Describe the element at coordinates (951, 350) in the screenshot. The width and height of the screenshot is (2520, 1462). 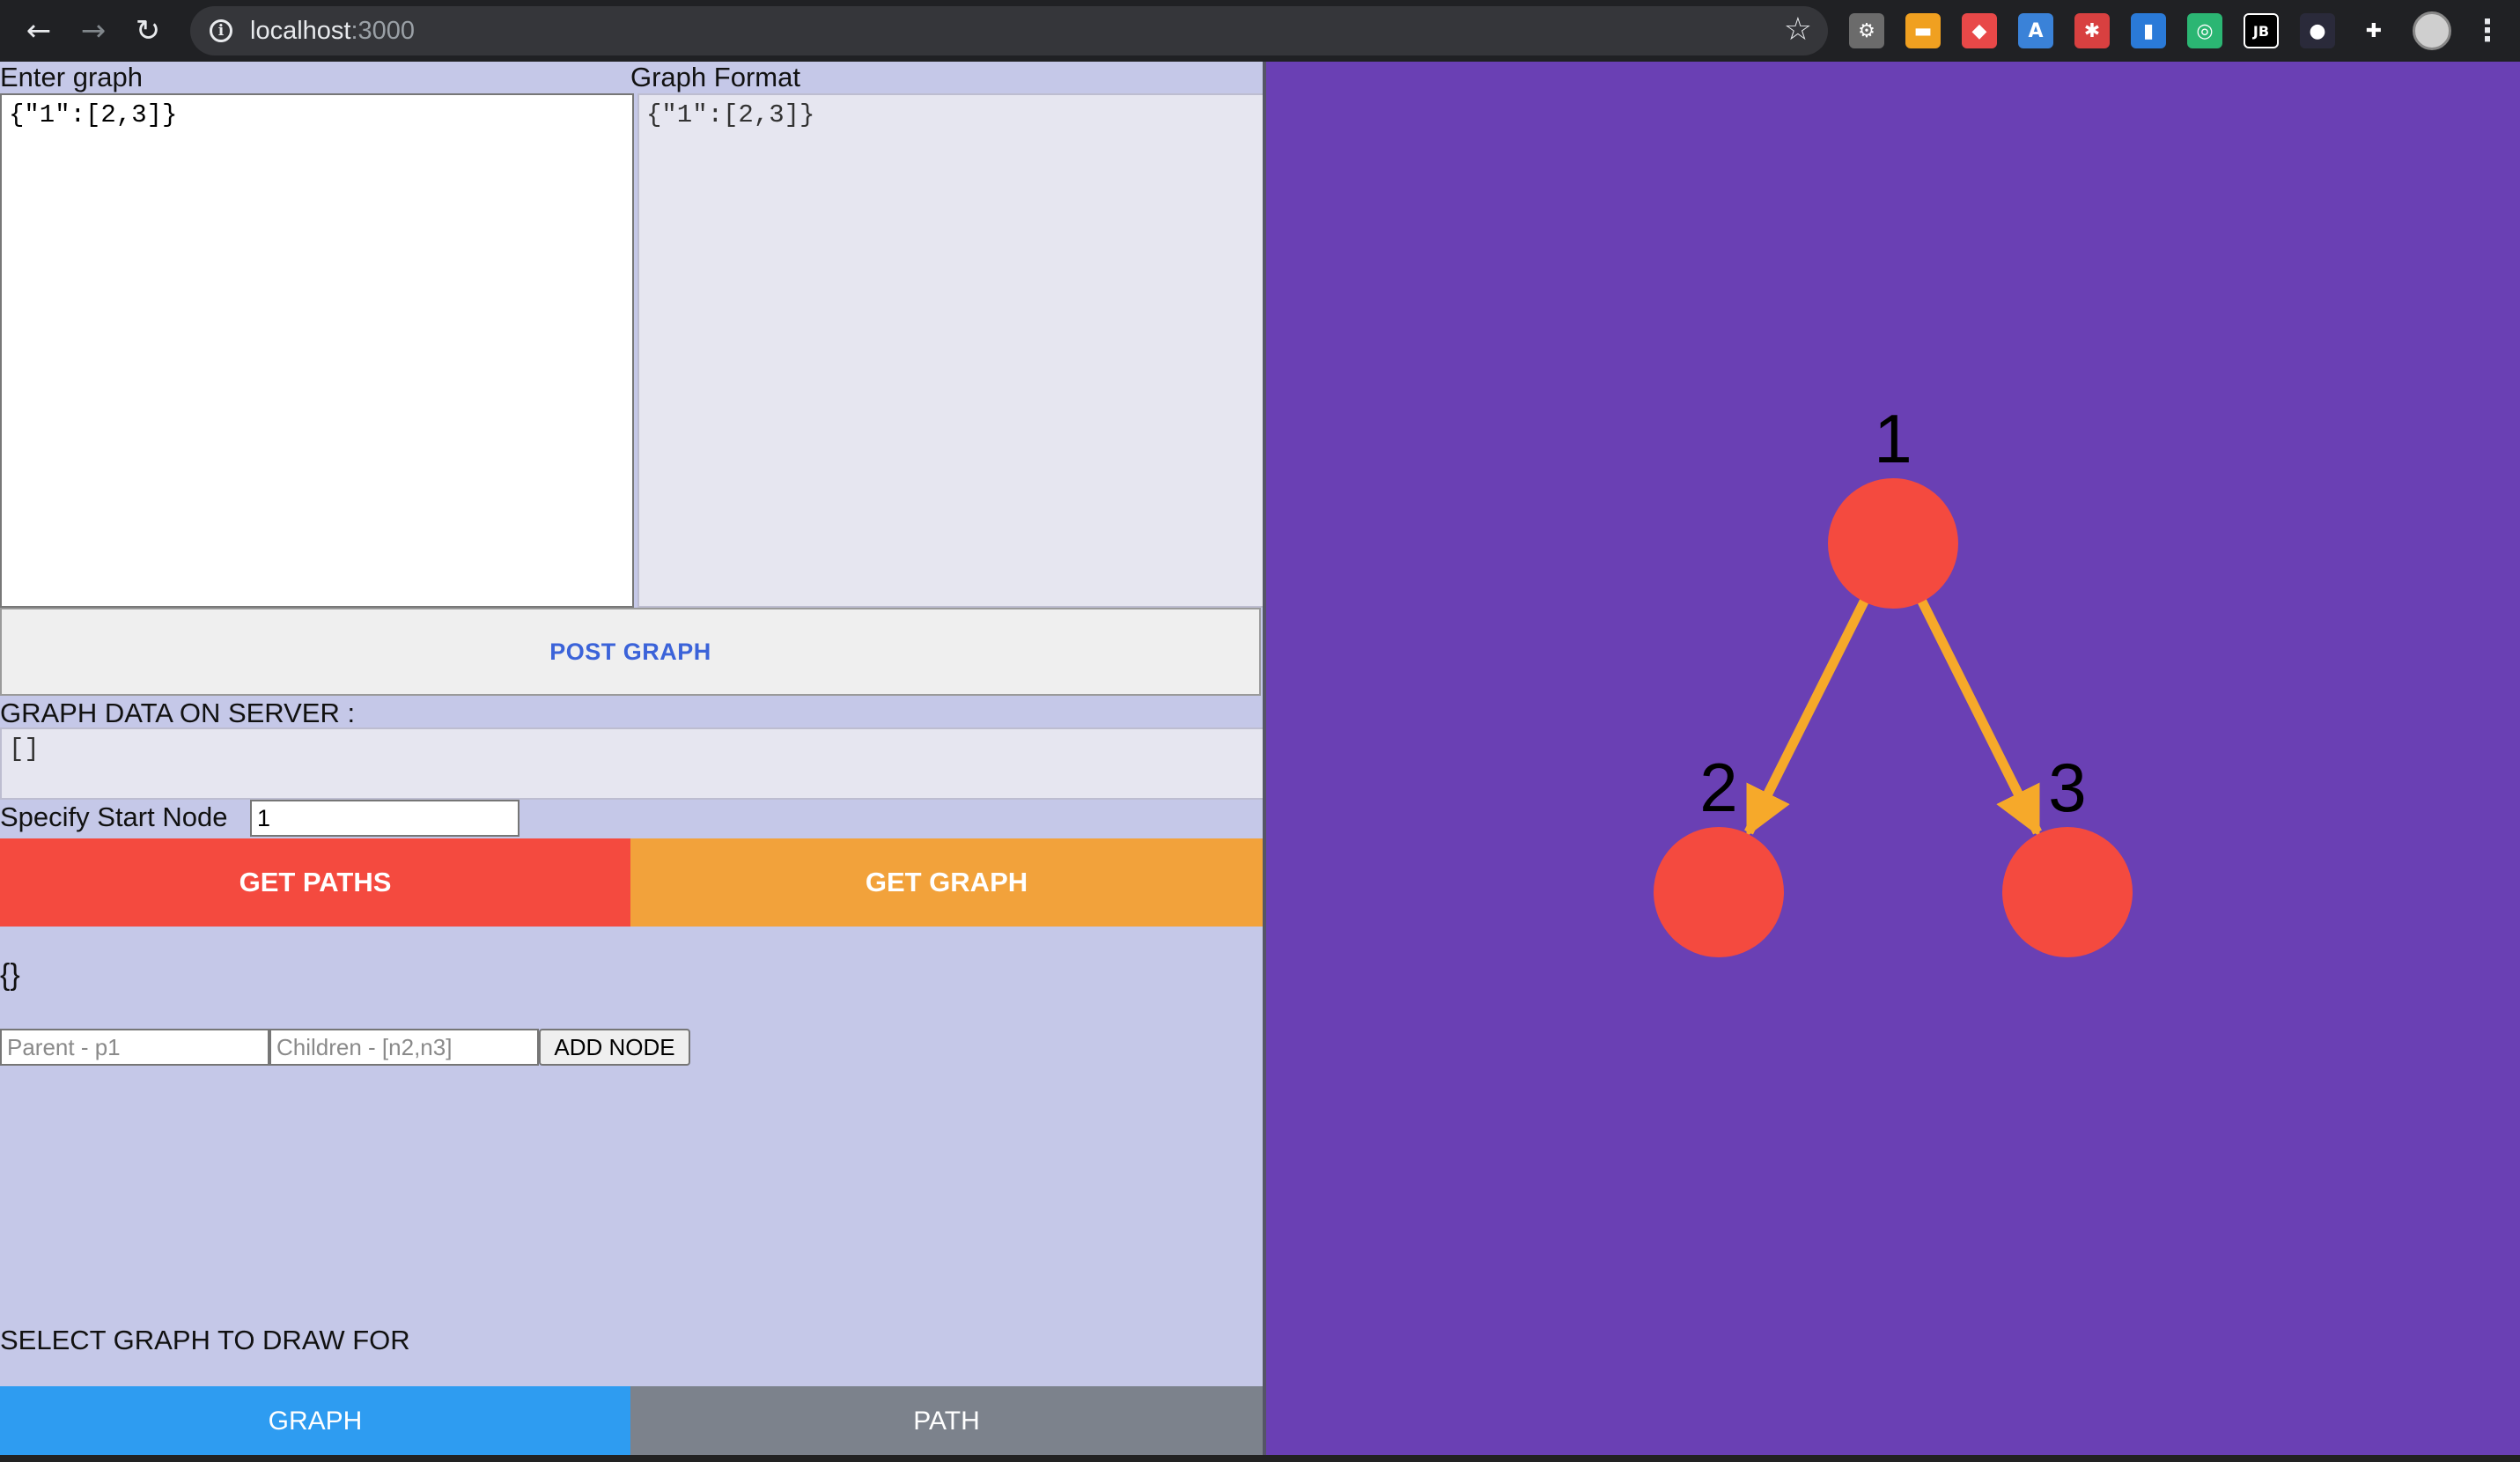
I see `graph-format-textarea` at that location.